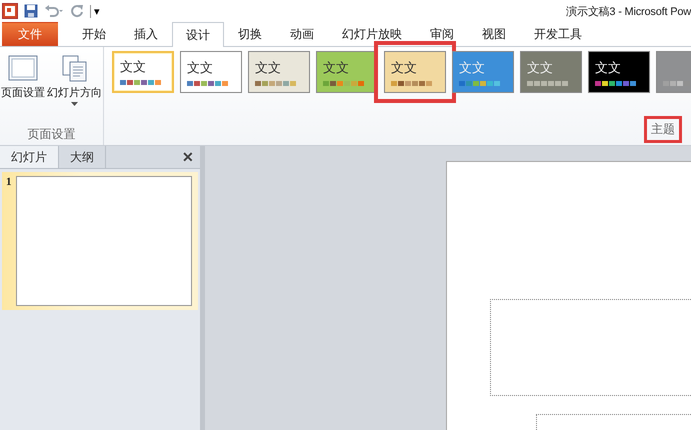 Image resolution: width=691 pixels, height=430 pixels. What do you see at coordinates (77, 11) in the screenshot?
I see `redo-icon` at bounding box center [77, 11].